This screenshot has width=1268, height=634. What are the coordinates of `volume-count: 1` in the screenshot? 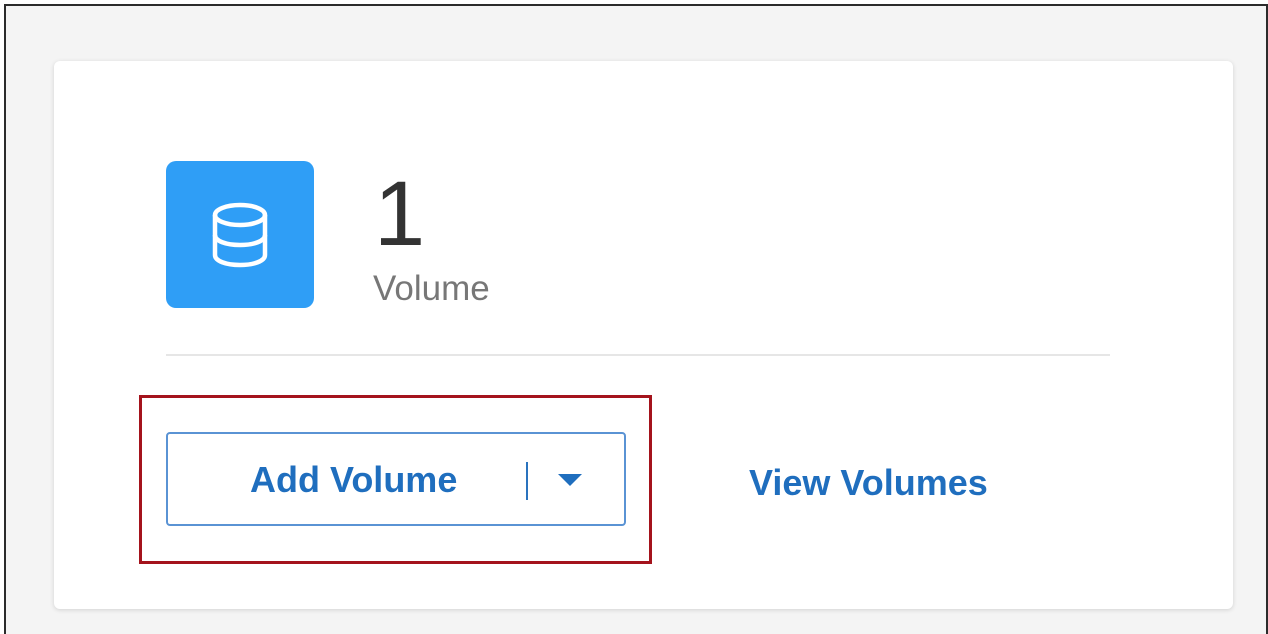 It's located at (400, 214).